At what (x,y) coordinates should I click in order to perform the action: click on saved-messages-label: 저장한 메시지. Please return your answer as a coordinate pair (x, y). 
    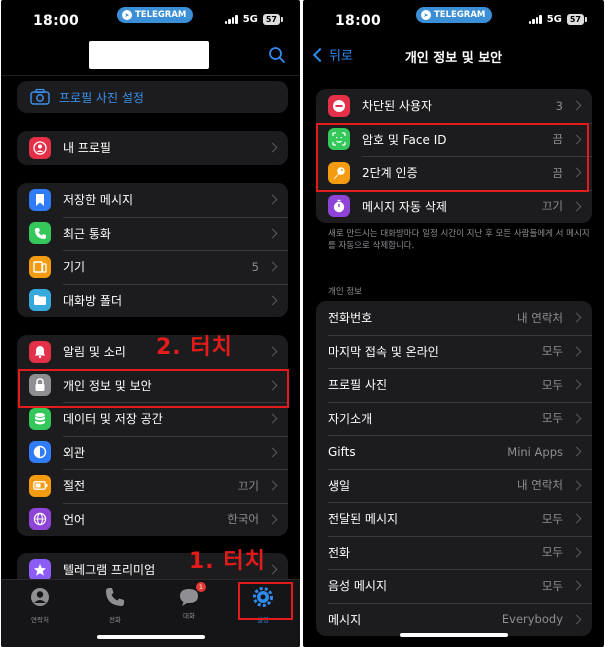
    Looking at the image, I should click on (98, 200).